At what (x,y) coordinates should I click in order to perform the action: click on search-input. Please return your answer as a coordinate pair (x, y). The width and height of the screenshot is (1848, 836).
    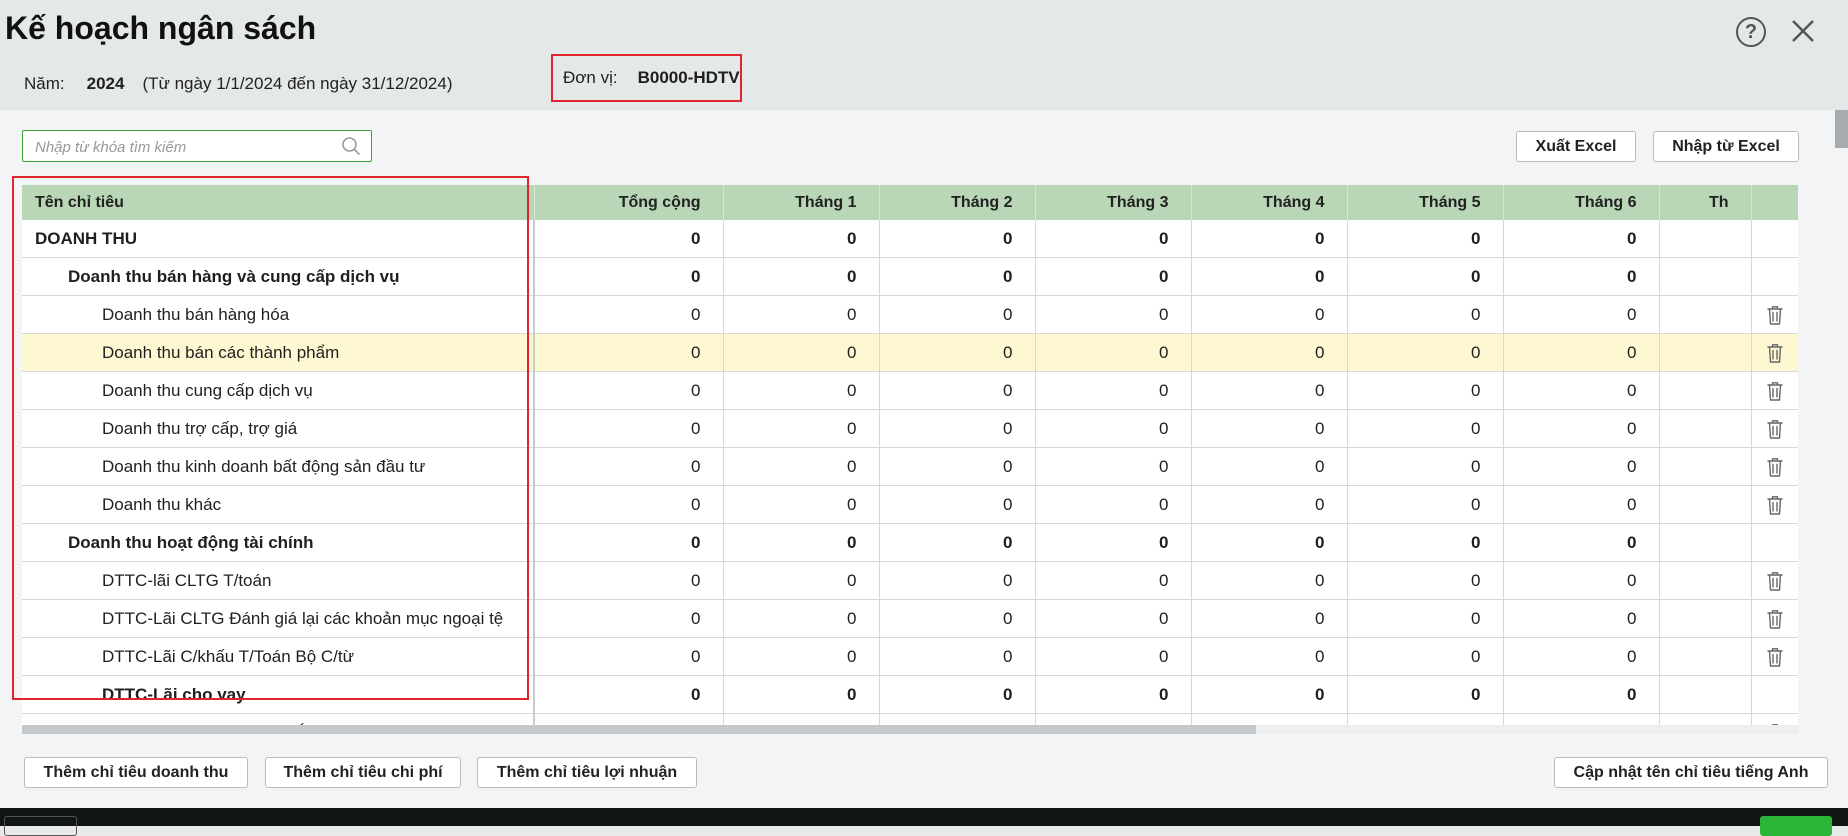
    Looking at the image, I should click on (180, 147).